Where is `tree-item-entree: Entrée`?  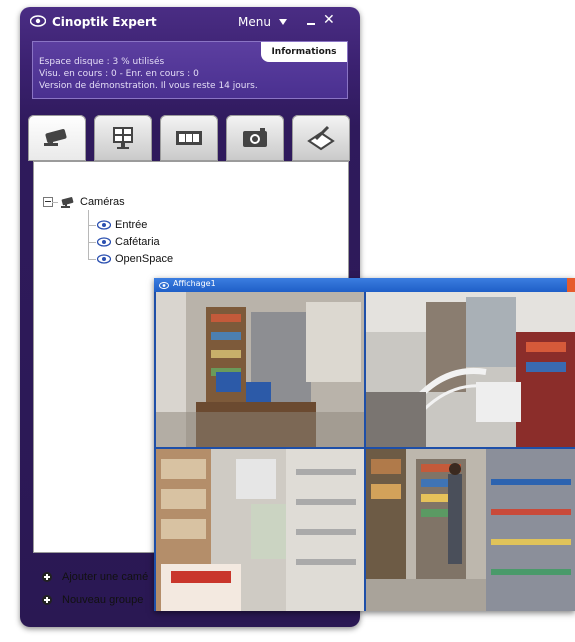
tree-item-entree: Entrée is located at coordinates (131, 225).